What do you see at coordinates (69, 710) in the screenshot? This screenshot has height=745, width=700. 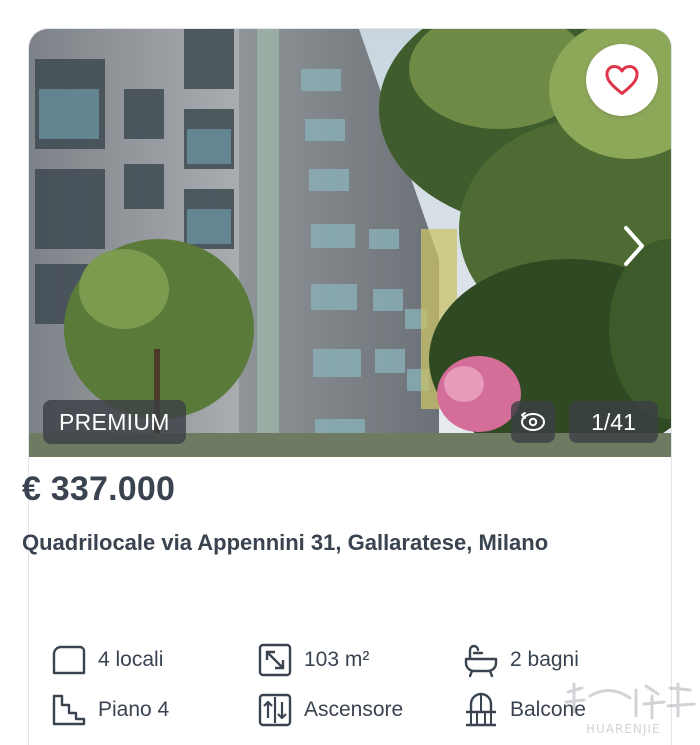 I see `stairs-icon` at bounding box center [69, 710].